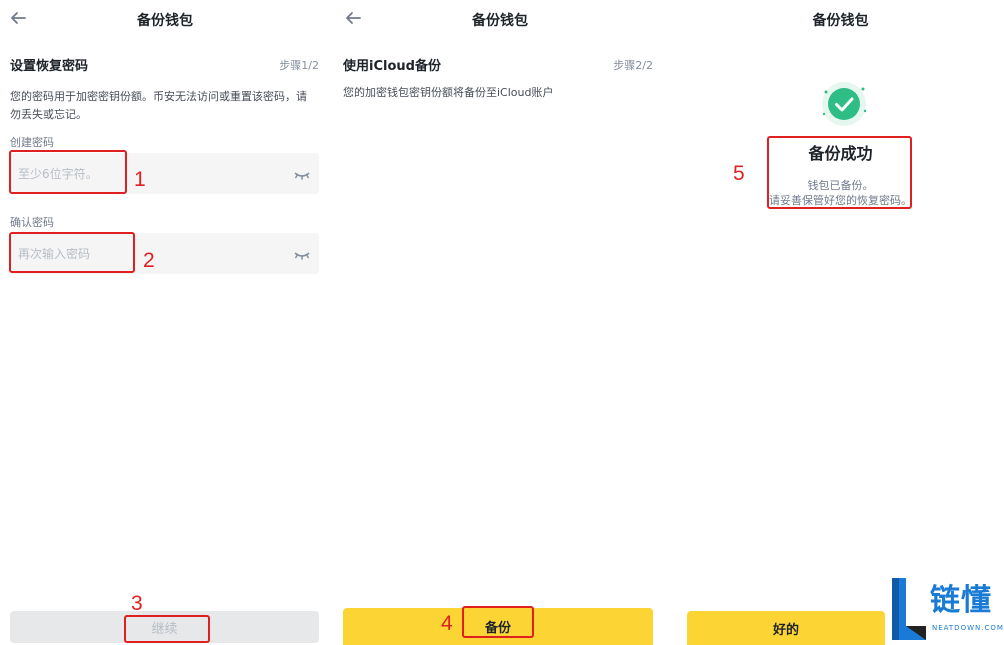  I want to click on ok-button: 好的, so click(786, 628).